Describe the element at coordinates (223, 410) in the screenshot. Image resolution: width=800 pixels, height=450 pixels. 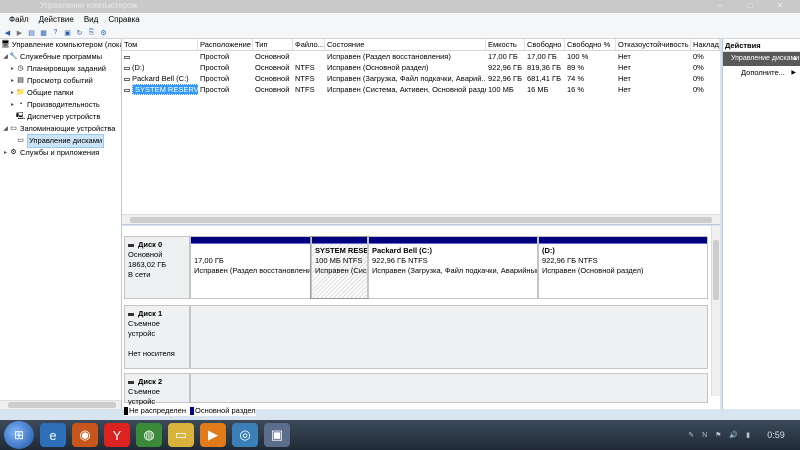
I see `legend-primary: Основной раздел` at that location.